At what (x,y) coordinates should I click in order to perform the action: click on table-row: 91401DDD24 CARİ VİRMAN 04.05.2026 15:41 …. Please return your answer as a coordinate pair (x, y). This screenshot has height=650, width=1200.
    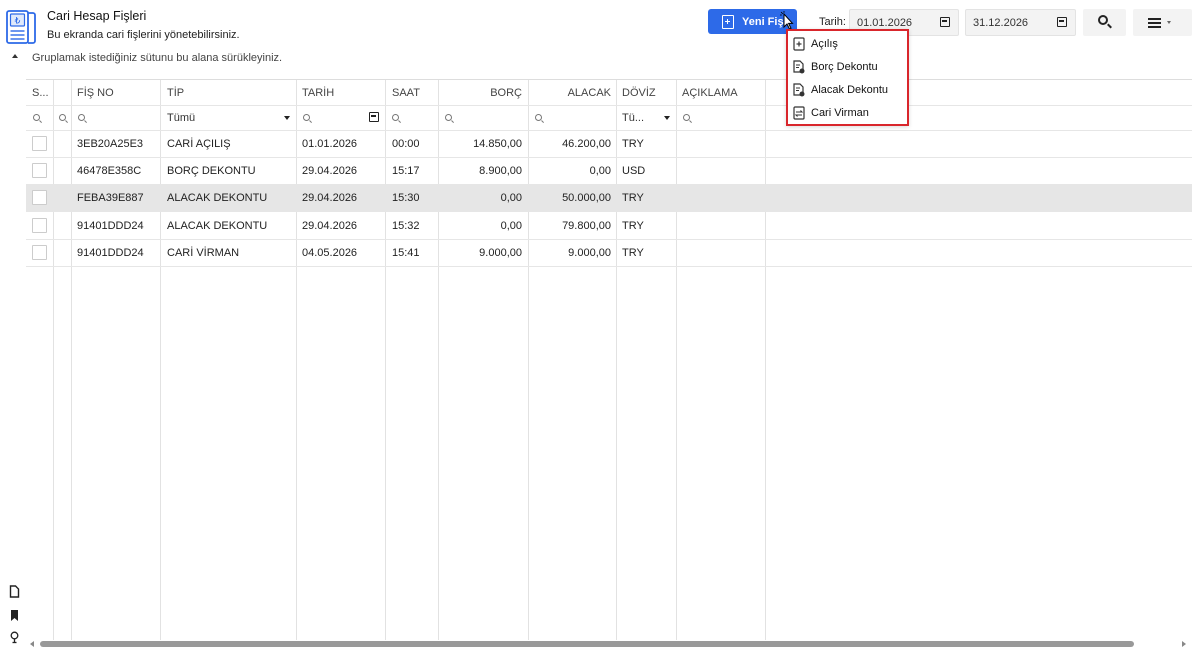
    Looking at the image, I should click on (609, 253).